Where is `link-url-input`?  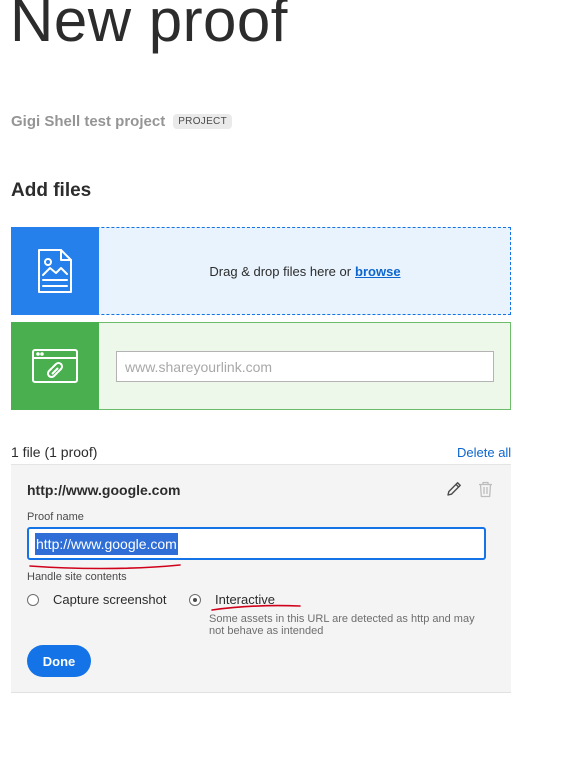
link-url-input is located at coordinates (305, 366).